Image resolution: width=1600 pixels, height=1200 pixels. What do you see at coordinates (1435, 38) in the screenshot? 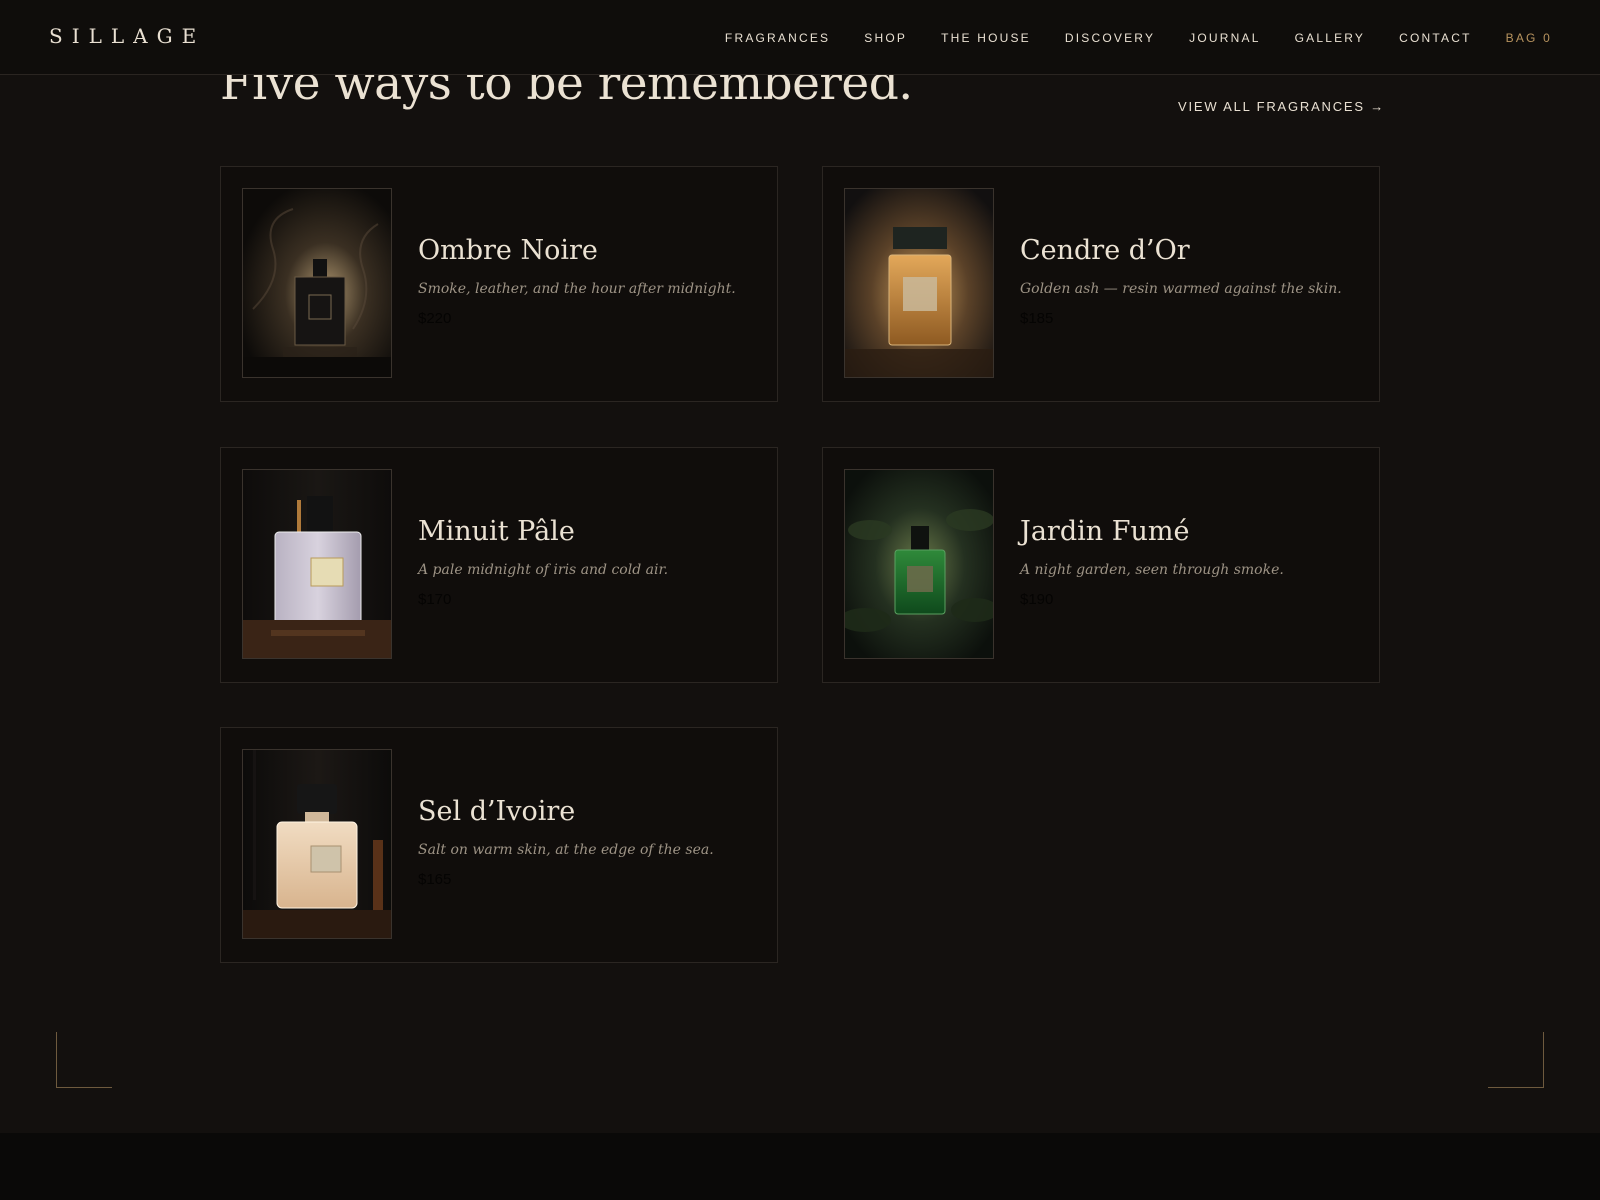
I see `nav-contact: CONTACT` at bounding box center [1435, 38].